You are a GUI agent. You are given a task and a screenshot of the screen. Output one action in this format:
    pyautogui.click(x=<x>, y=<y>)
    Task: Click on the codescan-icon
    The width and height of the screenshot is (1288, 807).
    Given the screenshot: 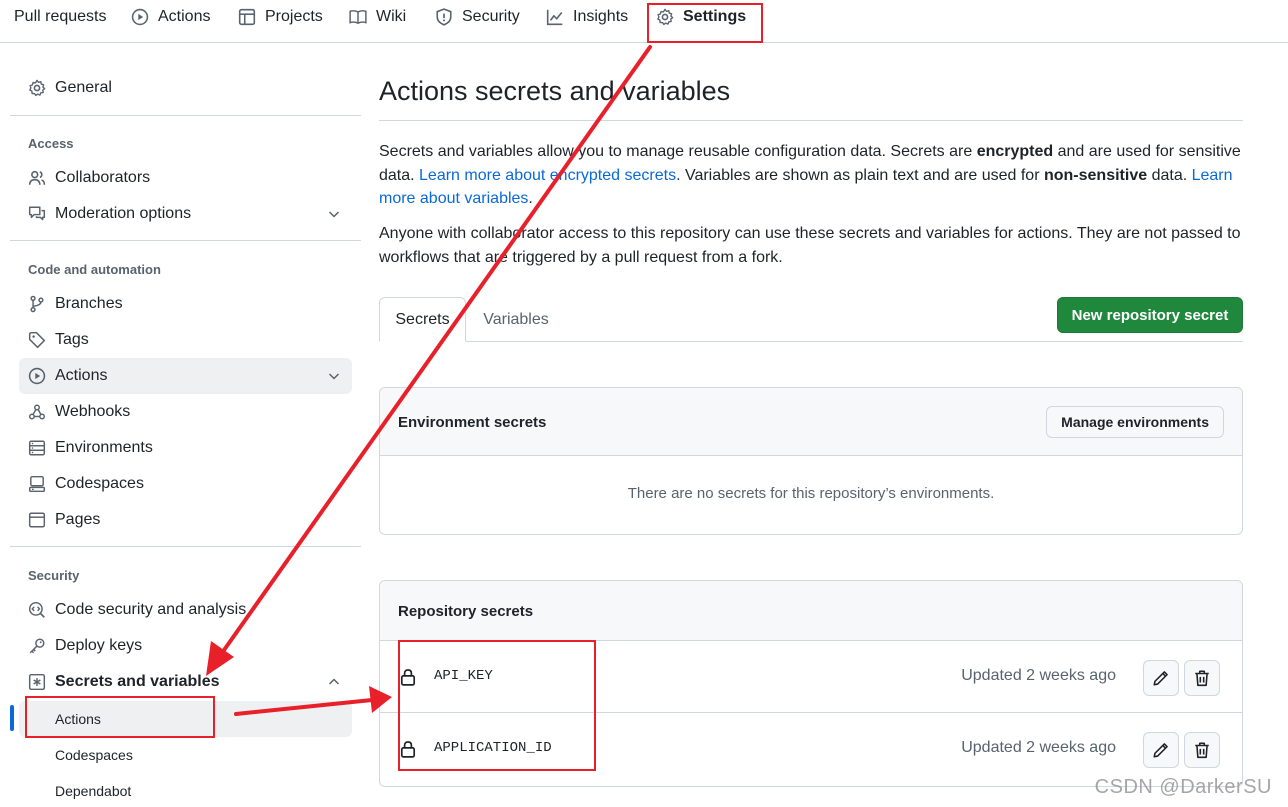 What is the action you would take?
    pyautogui.click(x=37, y=610)
    